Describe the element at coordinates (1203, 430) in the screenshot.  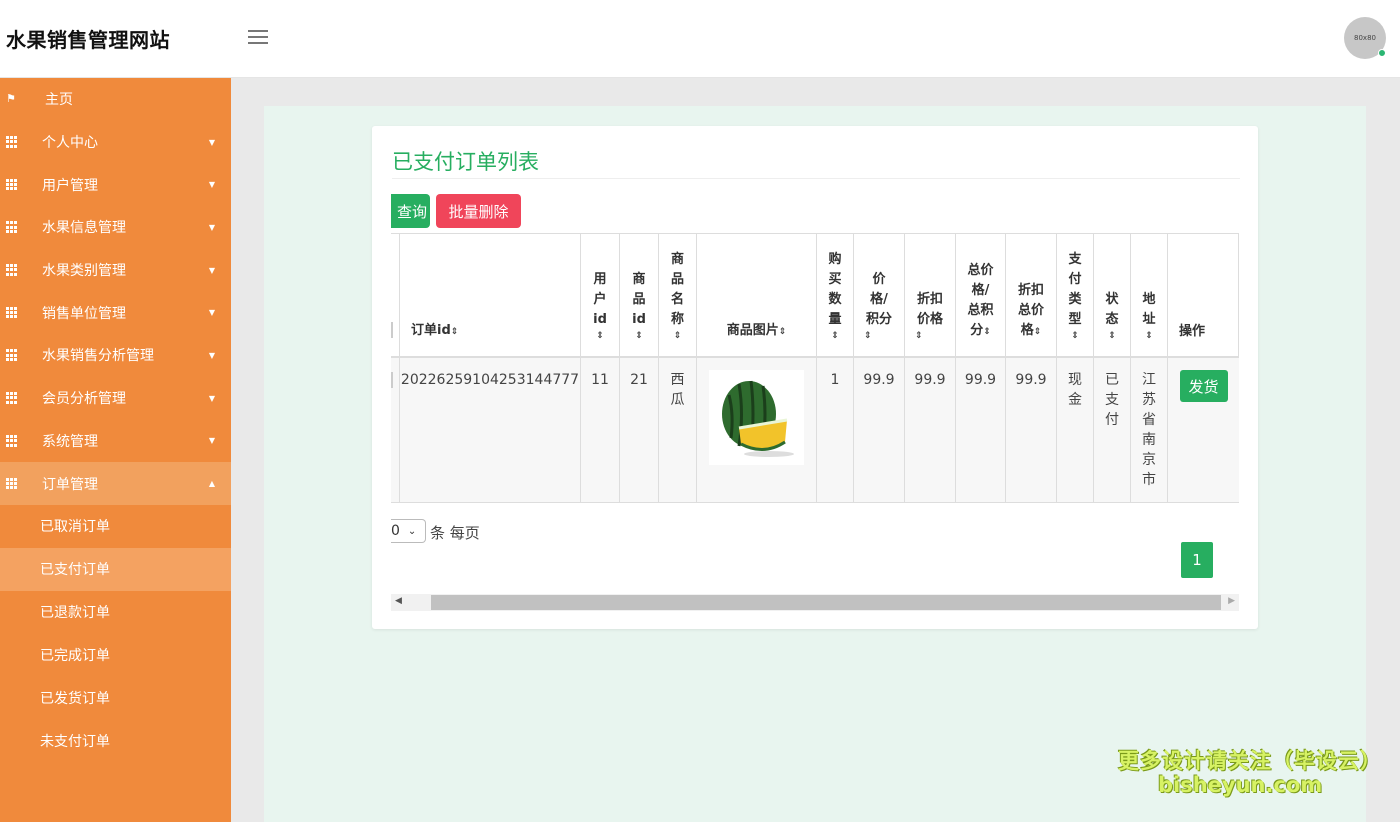
I see `table-cell: 发货` at that location.